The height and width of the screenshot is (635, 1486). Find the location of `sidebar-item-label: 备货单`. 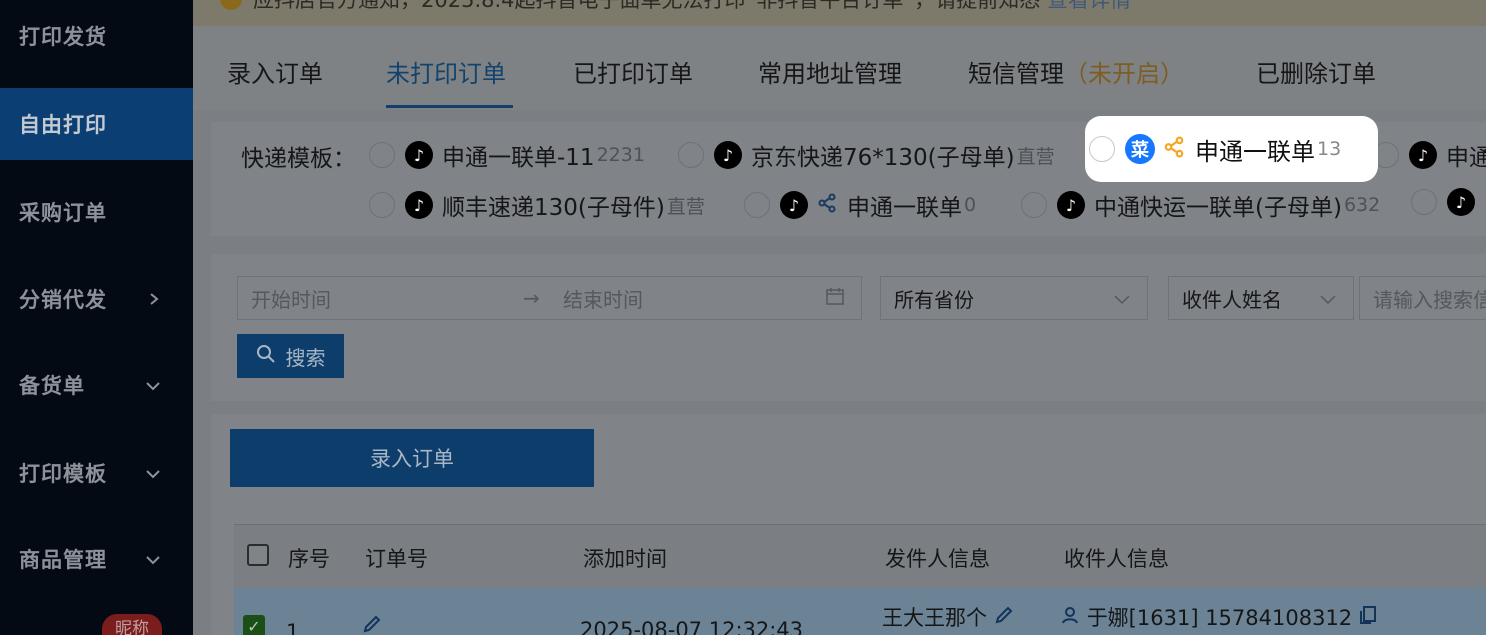

sidebar-item-label: 备货单 is located at coordinates (52, 386).